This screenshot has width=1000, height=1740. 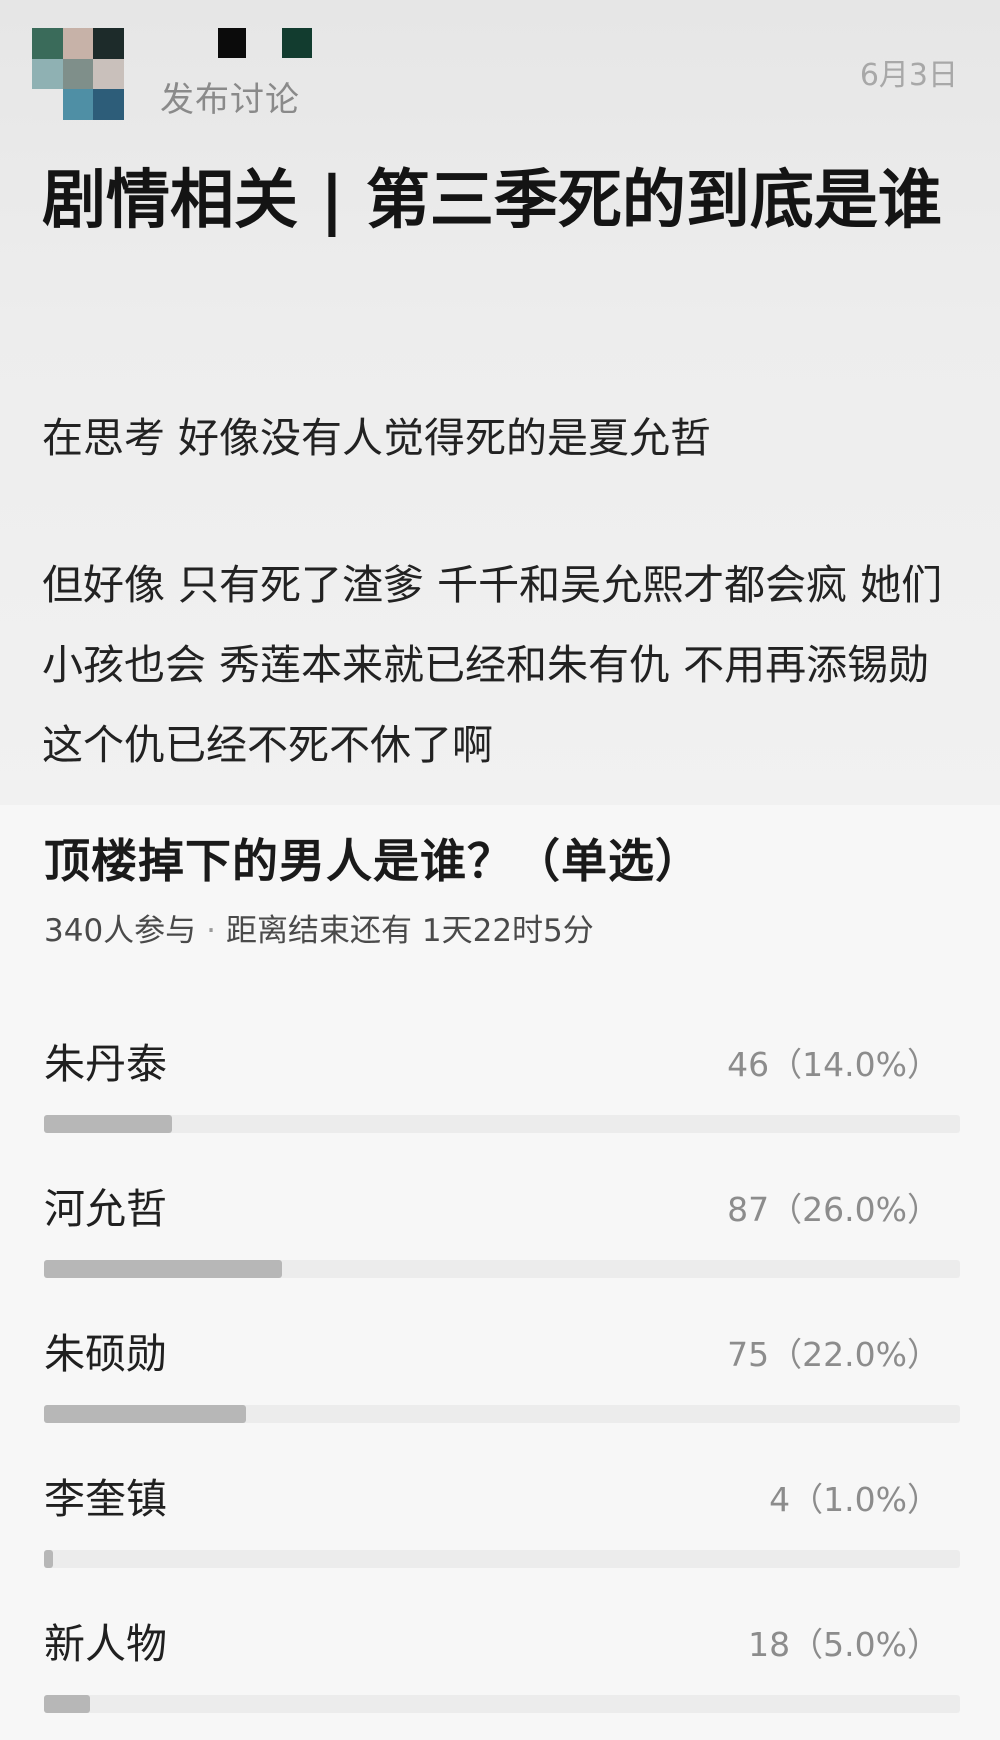 What do you see at coordinates (230, 100) in the screenshot?
I see `post-type-label: 发布讨论` at bounding box center [230, 100].